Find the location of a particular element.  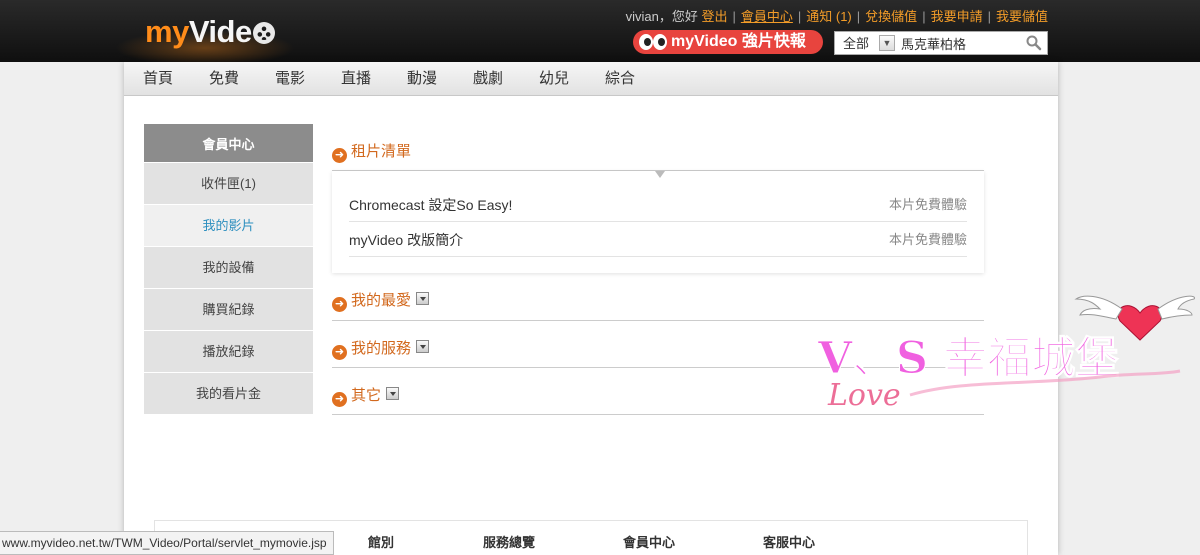

footer-member-heading: 會員中心 is located at coordinates (649, 541).